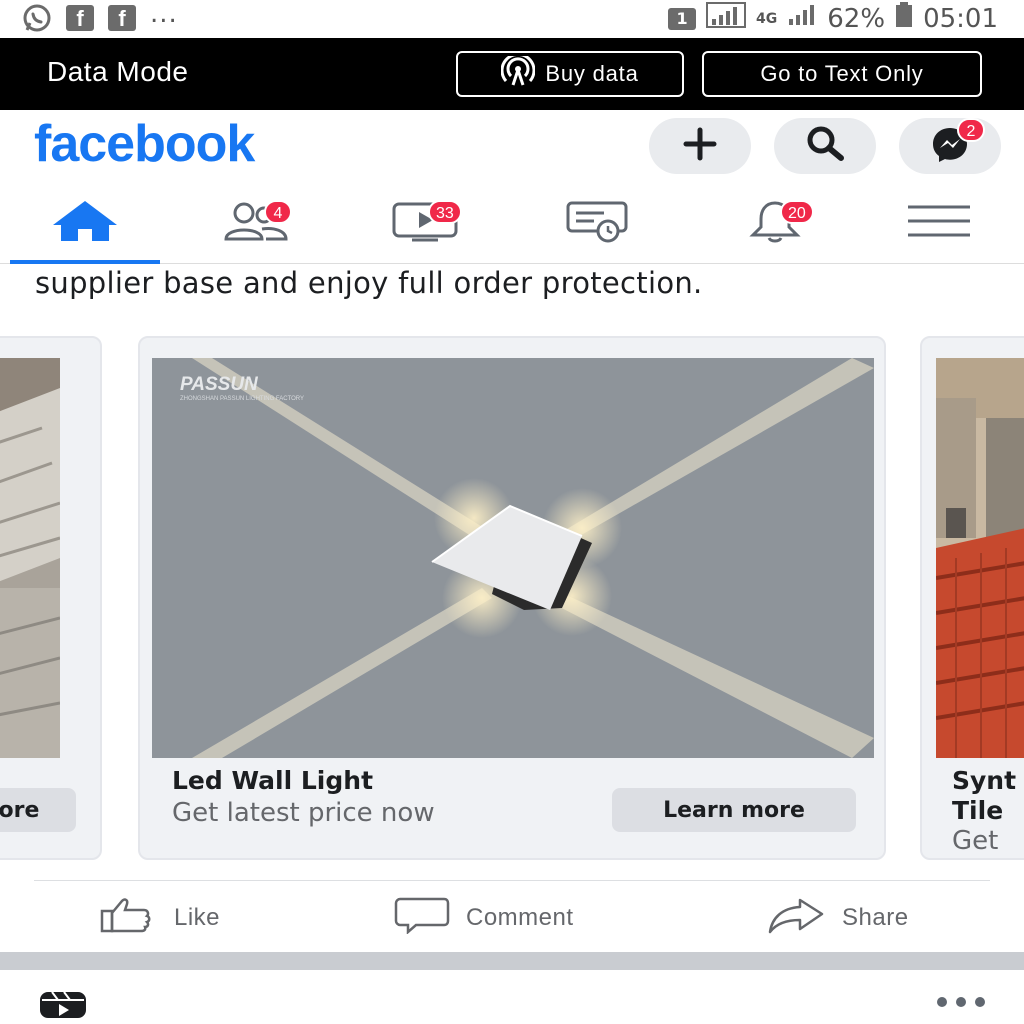  I want to click on carousel-card-left: ore, so click(51, 598).